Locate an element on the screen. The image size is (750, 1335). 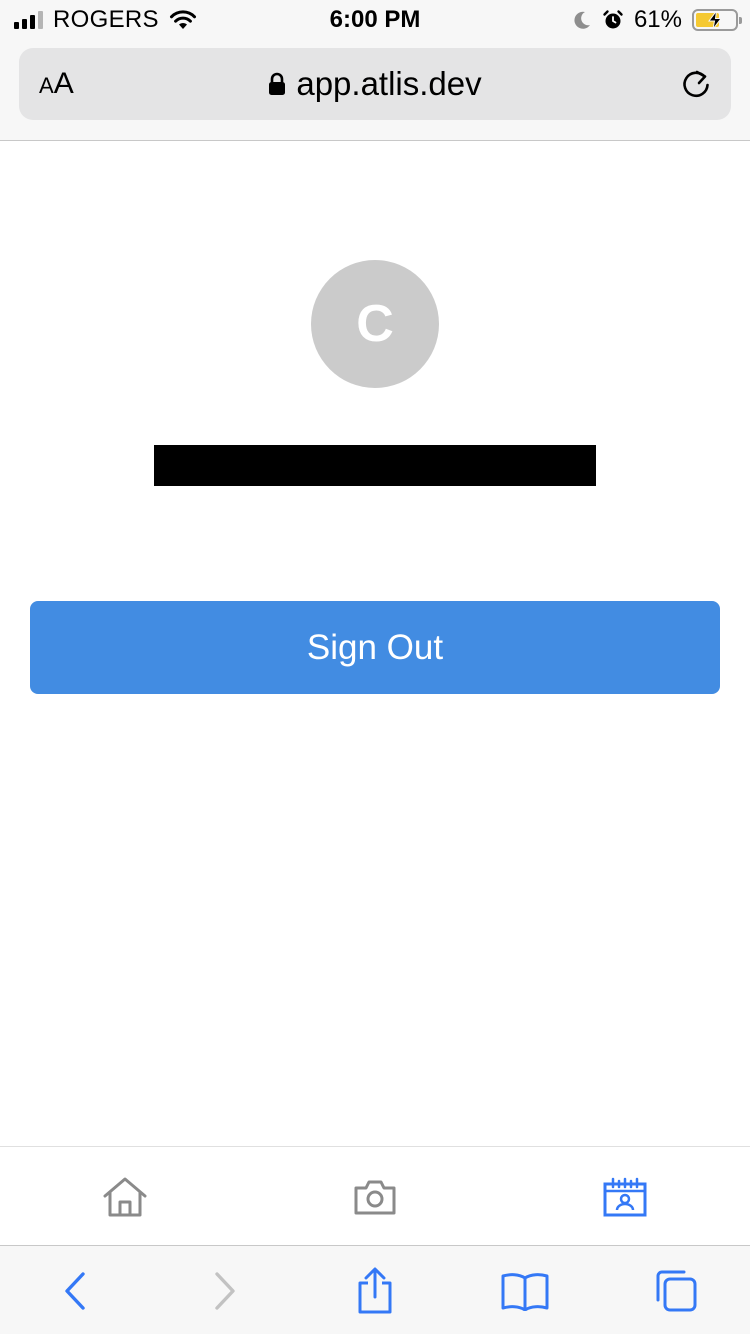
sign-out-button: Sign Out is located at coordinates (375, 647).